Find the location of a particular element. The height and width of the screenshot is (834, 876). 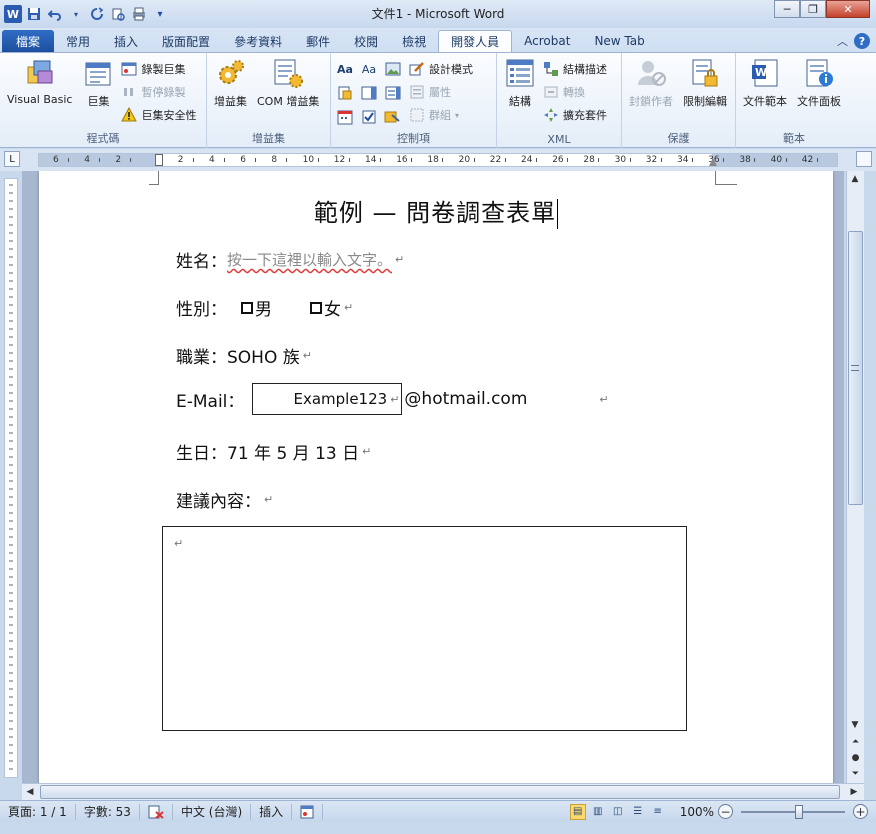

vertical-ruler is located at coordinates (11, 478).